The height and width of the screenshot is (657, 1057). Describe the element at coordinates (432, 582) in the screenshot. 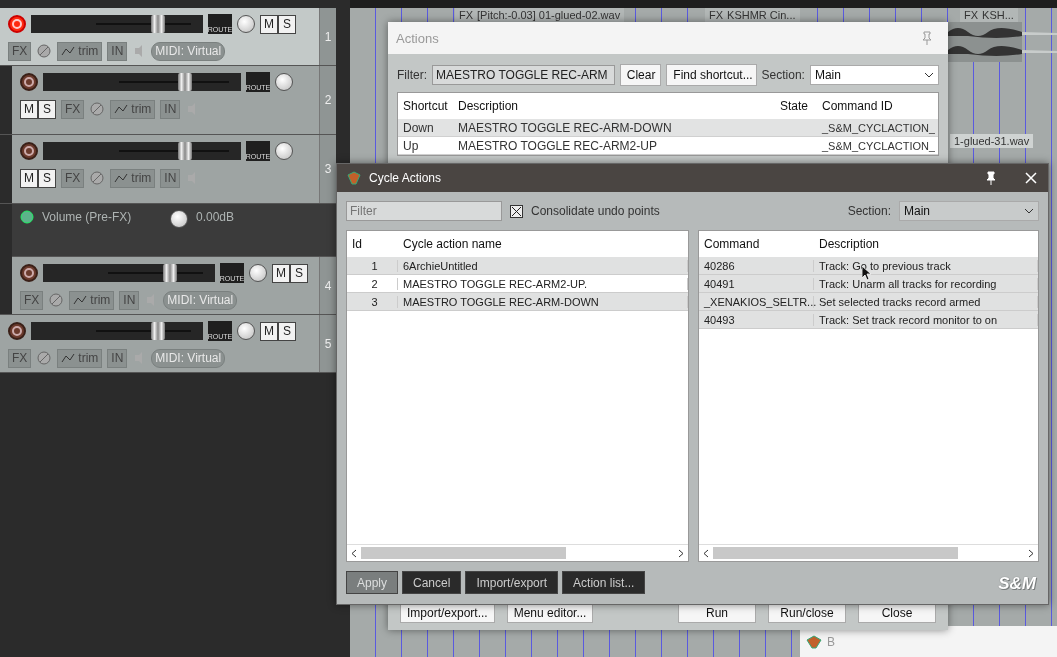

I see `dialog-button: Cancel` at that location.